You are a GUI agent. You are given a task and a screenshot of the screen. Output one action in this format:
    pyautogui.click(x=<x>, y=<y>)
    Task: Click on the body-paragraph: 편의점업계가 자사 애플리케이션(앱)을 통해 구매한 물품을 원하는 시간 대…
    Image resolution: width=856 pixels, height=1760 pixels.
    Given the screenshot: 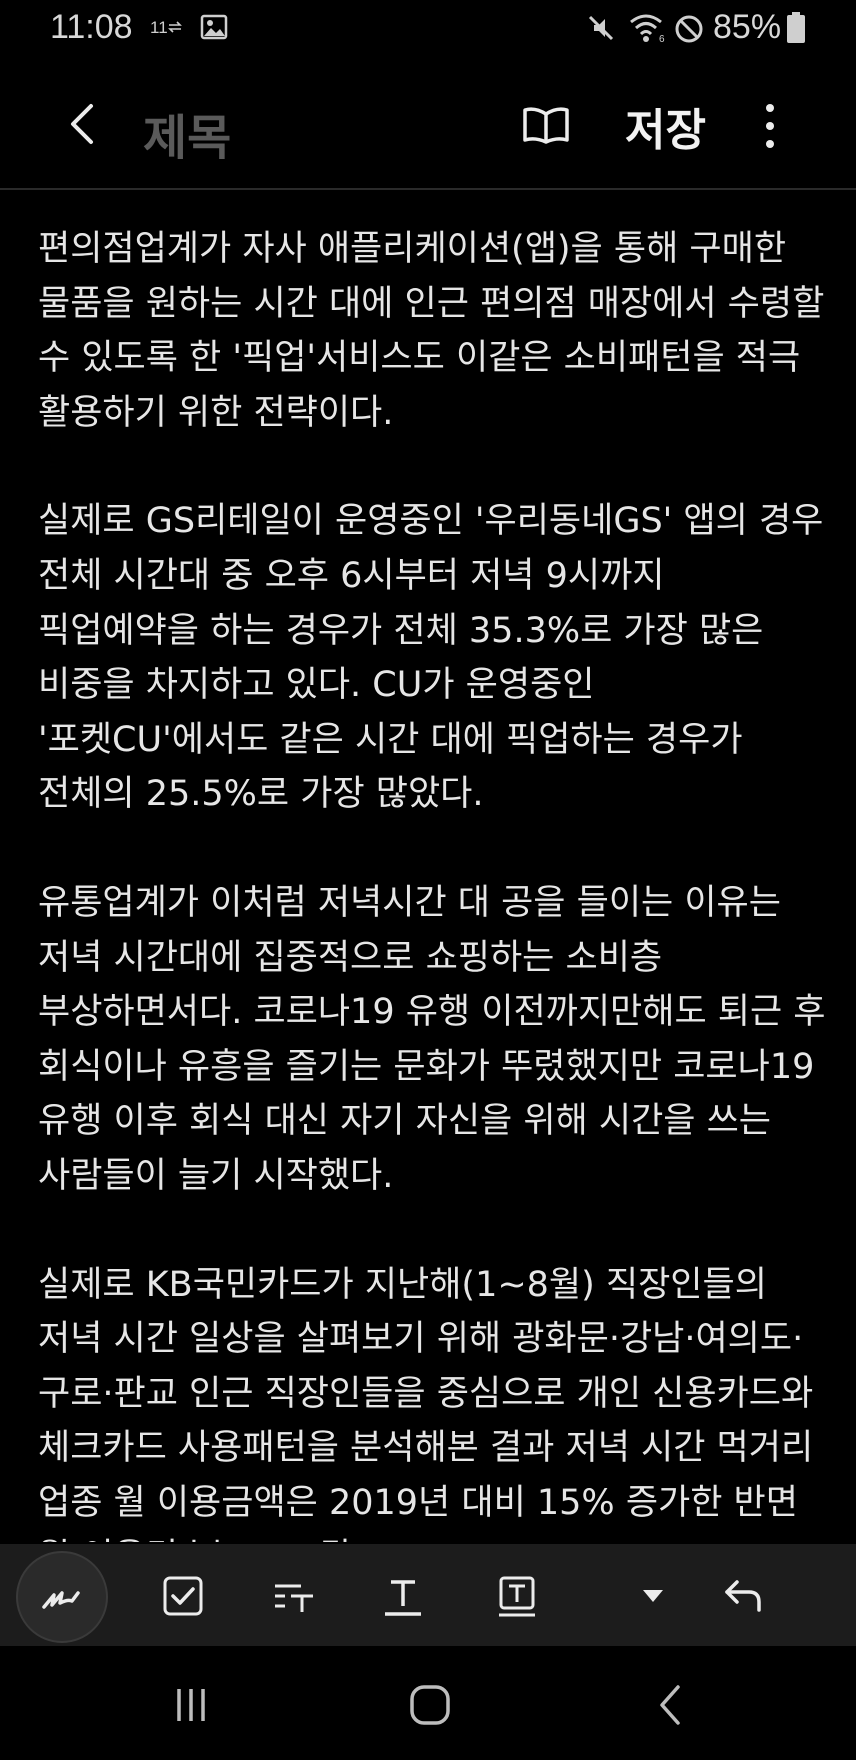 What is the action you would take?
    pyautogui.click(x=431, y=331)
    